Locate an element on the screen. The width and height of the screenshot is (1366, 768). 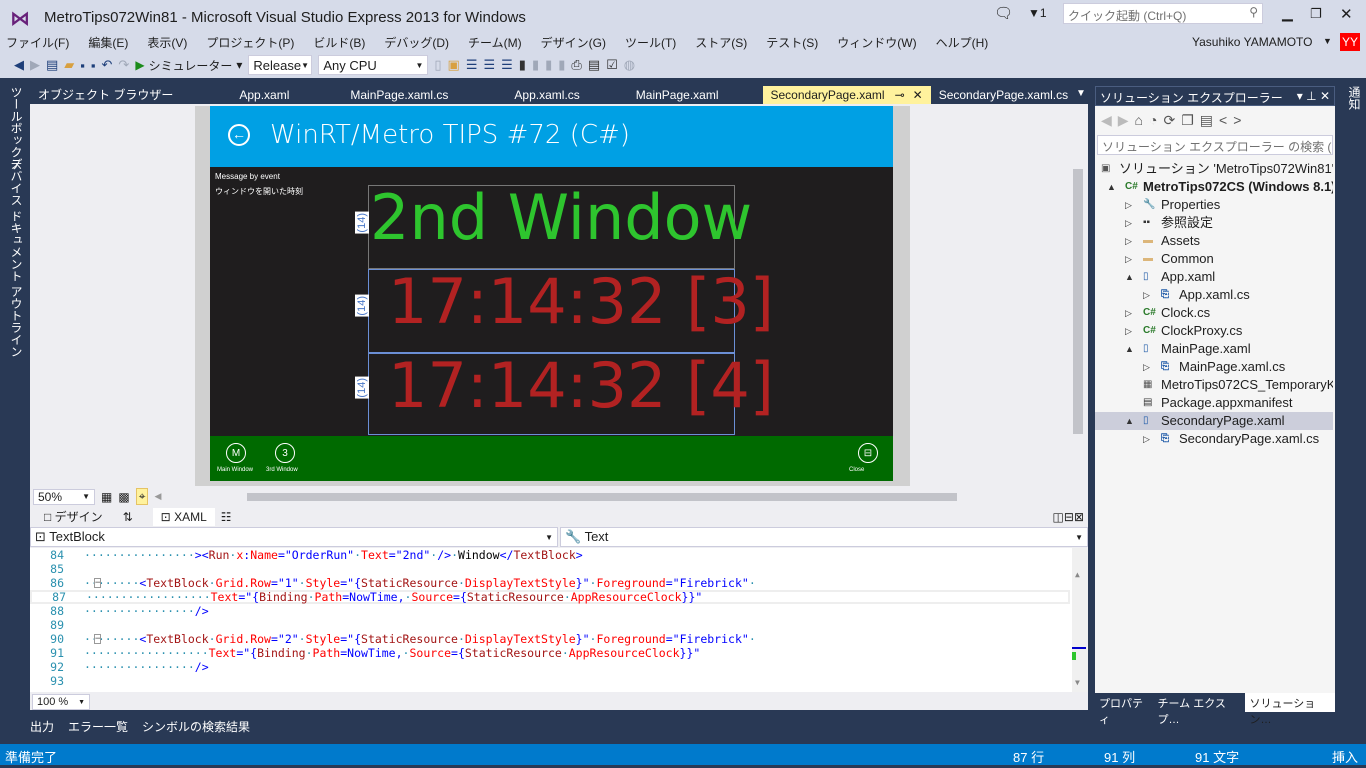
right-panel-tab: プロパティ is located at coordinates (1124, 709).